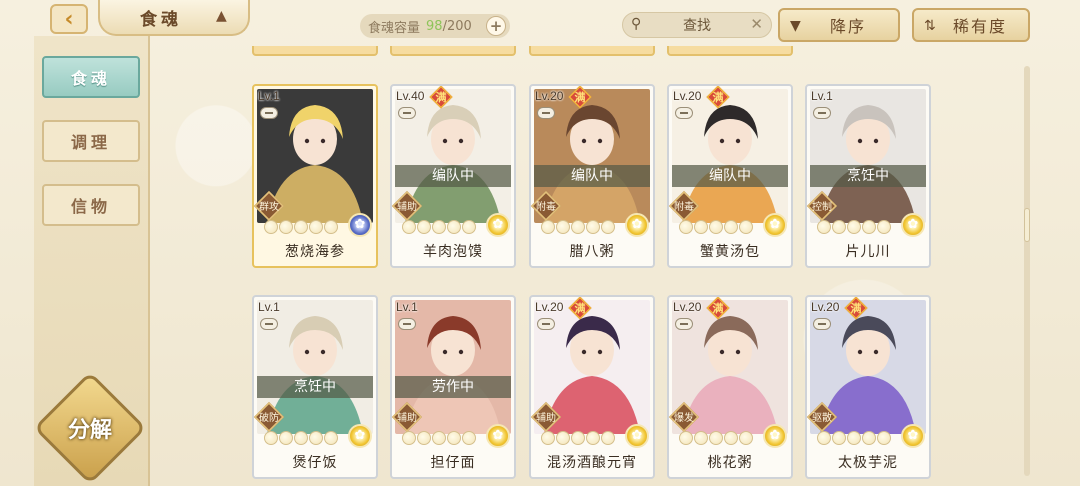 The width and height of the screenshot is (1080, 486). I want to click on card-name: 羊肉泡馍, so click(453, 252).